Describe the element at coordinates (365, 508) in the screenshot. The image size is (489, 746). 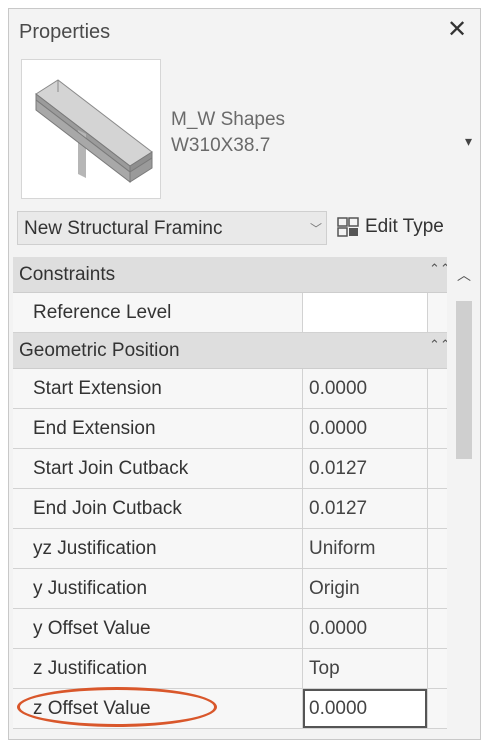
I see `end-join-cutback-field: 0.0127` at that location.